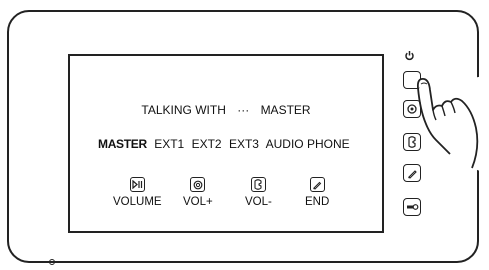  Describe the element at coordinates (183, 110) in the screenshot. I see `talking-prefix: TALKING WITH` at that location.